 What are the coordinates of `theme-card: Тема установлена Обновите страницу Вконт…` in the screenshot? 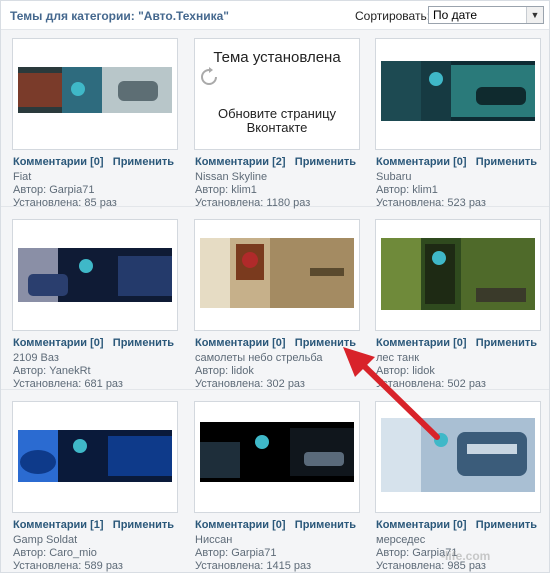 It's located at (278, 127).